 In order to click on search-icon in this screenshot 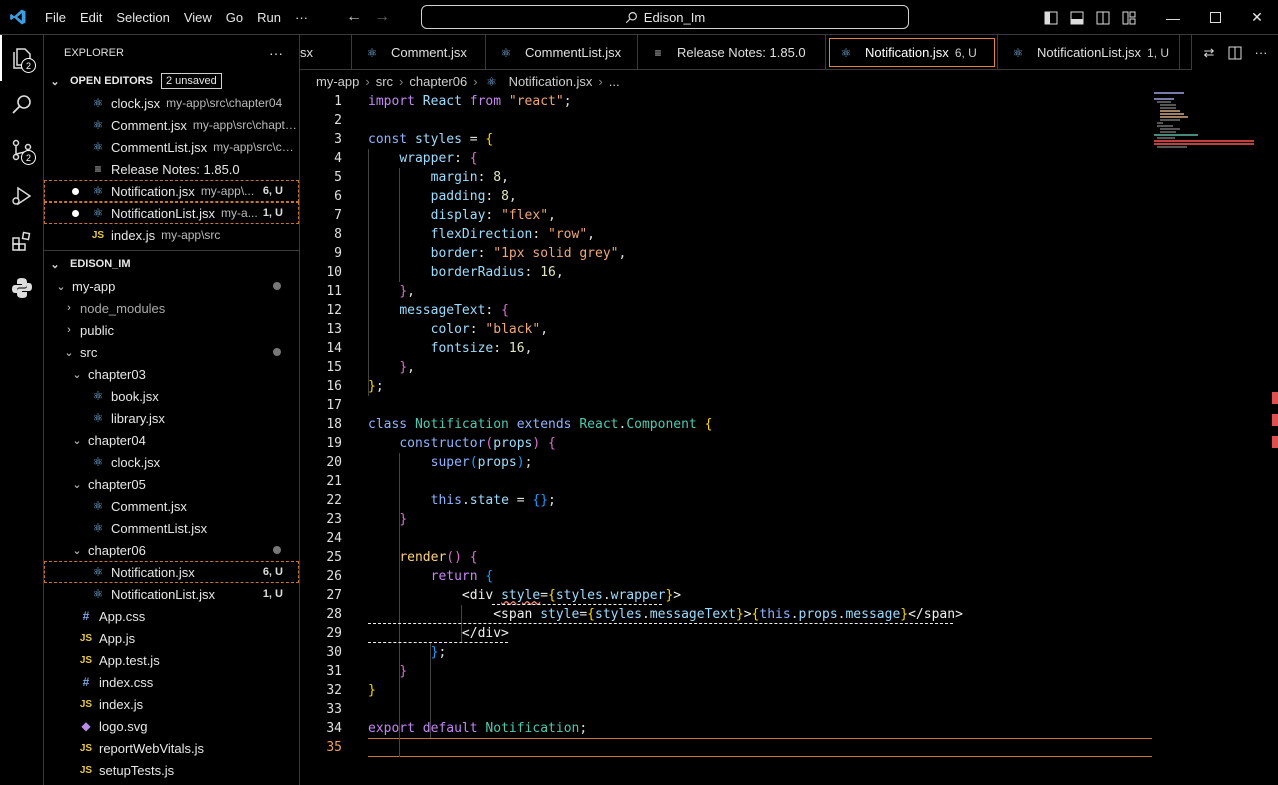, I will do `click(22, 104)`.